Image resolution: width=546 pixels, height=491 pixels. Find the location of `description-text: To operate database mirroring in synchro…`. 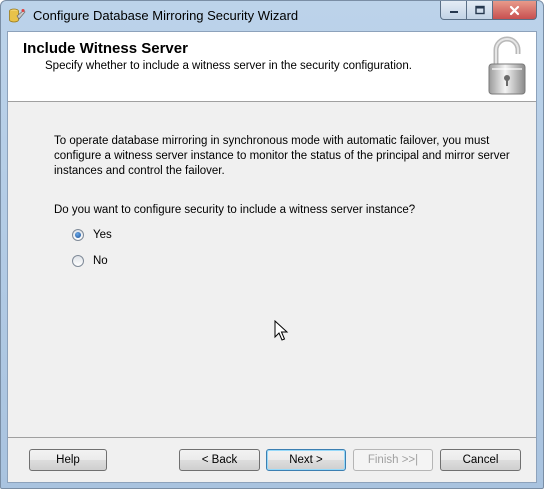

description-text: To operate database mirroring in synchro… is located at coordinates (282, 156).